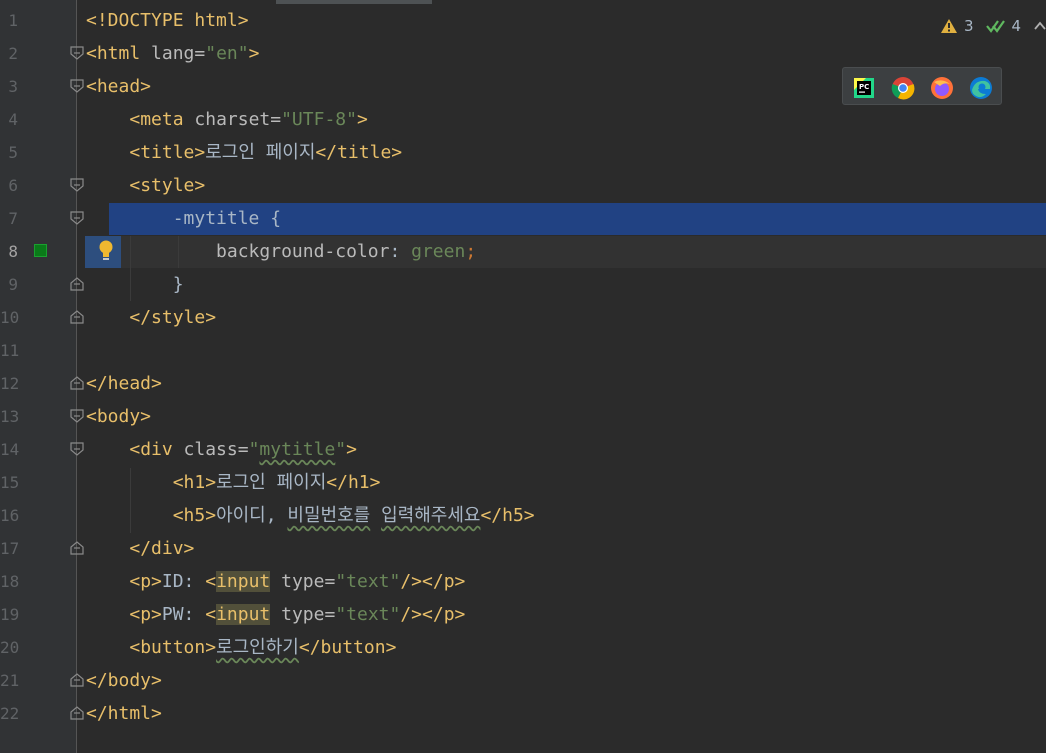 This screenshot has height=753, width=1046. I want to click on code-text: <meta charset="UTF-8">, so click(226, 119).